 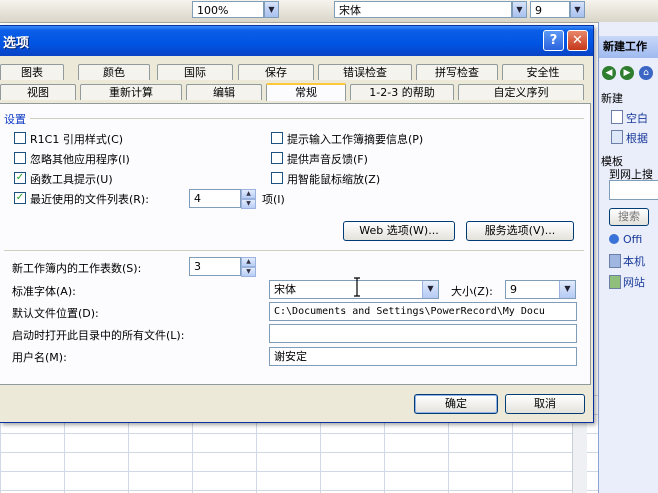 What do you see at coordinates (617, 137) in the screenshot?
I see `existing-workbook-icon` at bounding box center [617, 137].